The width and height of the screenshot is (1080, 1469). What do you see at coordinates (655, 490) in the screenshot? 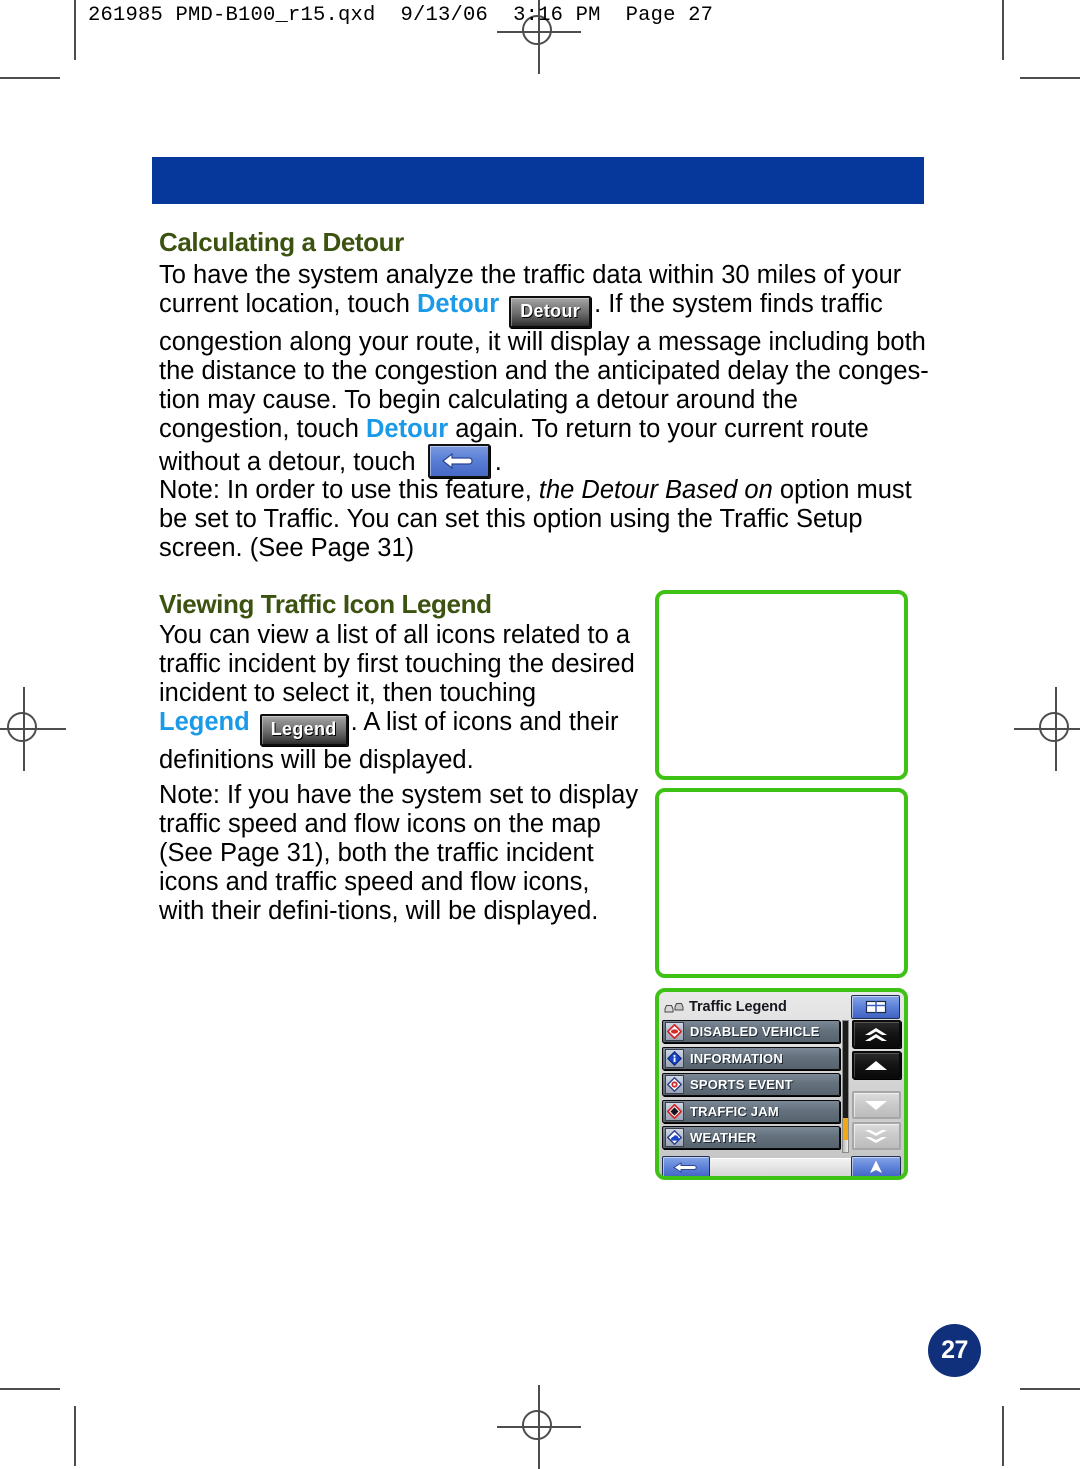
I see `note-italic-phrase: the Detour Based on` at bounding box center [655, 490].